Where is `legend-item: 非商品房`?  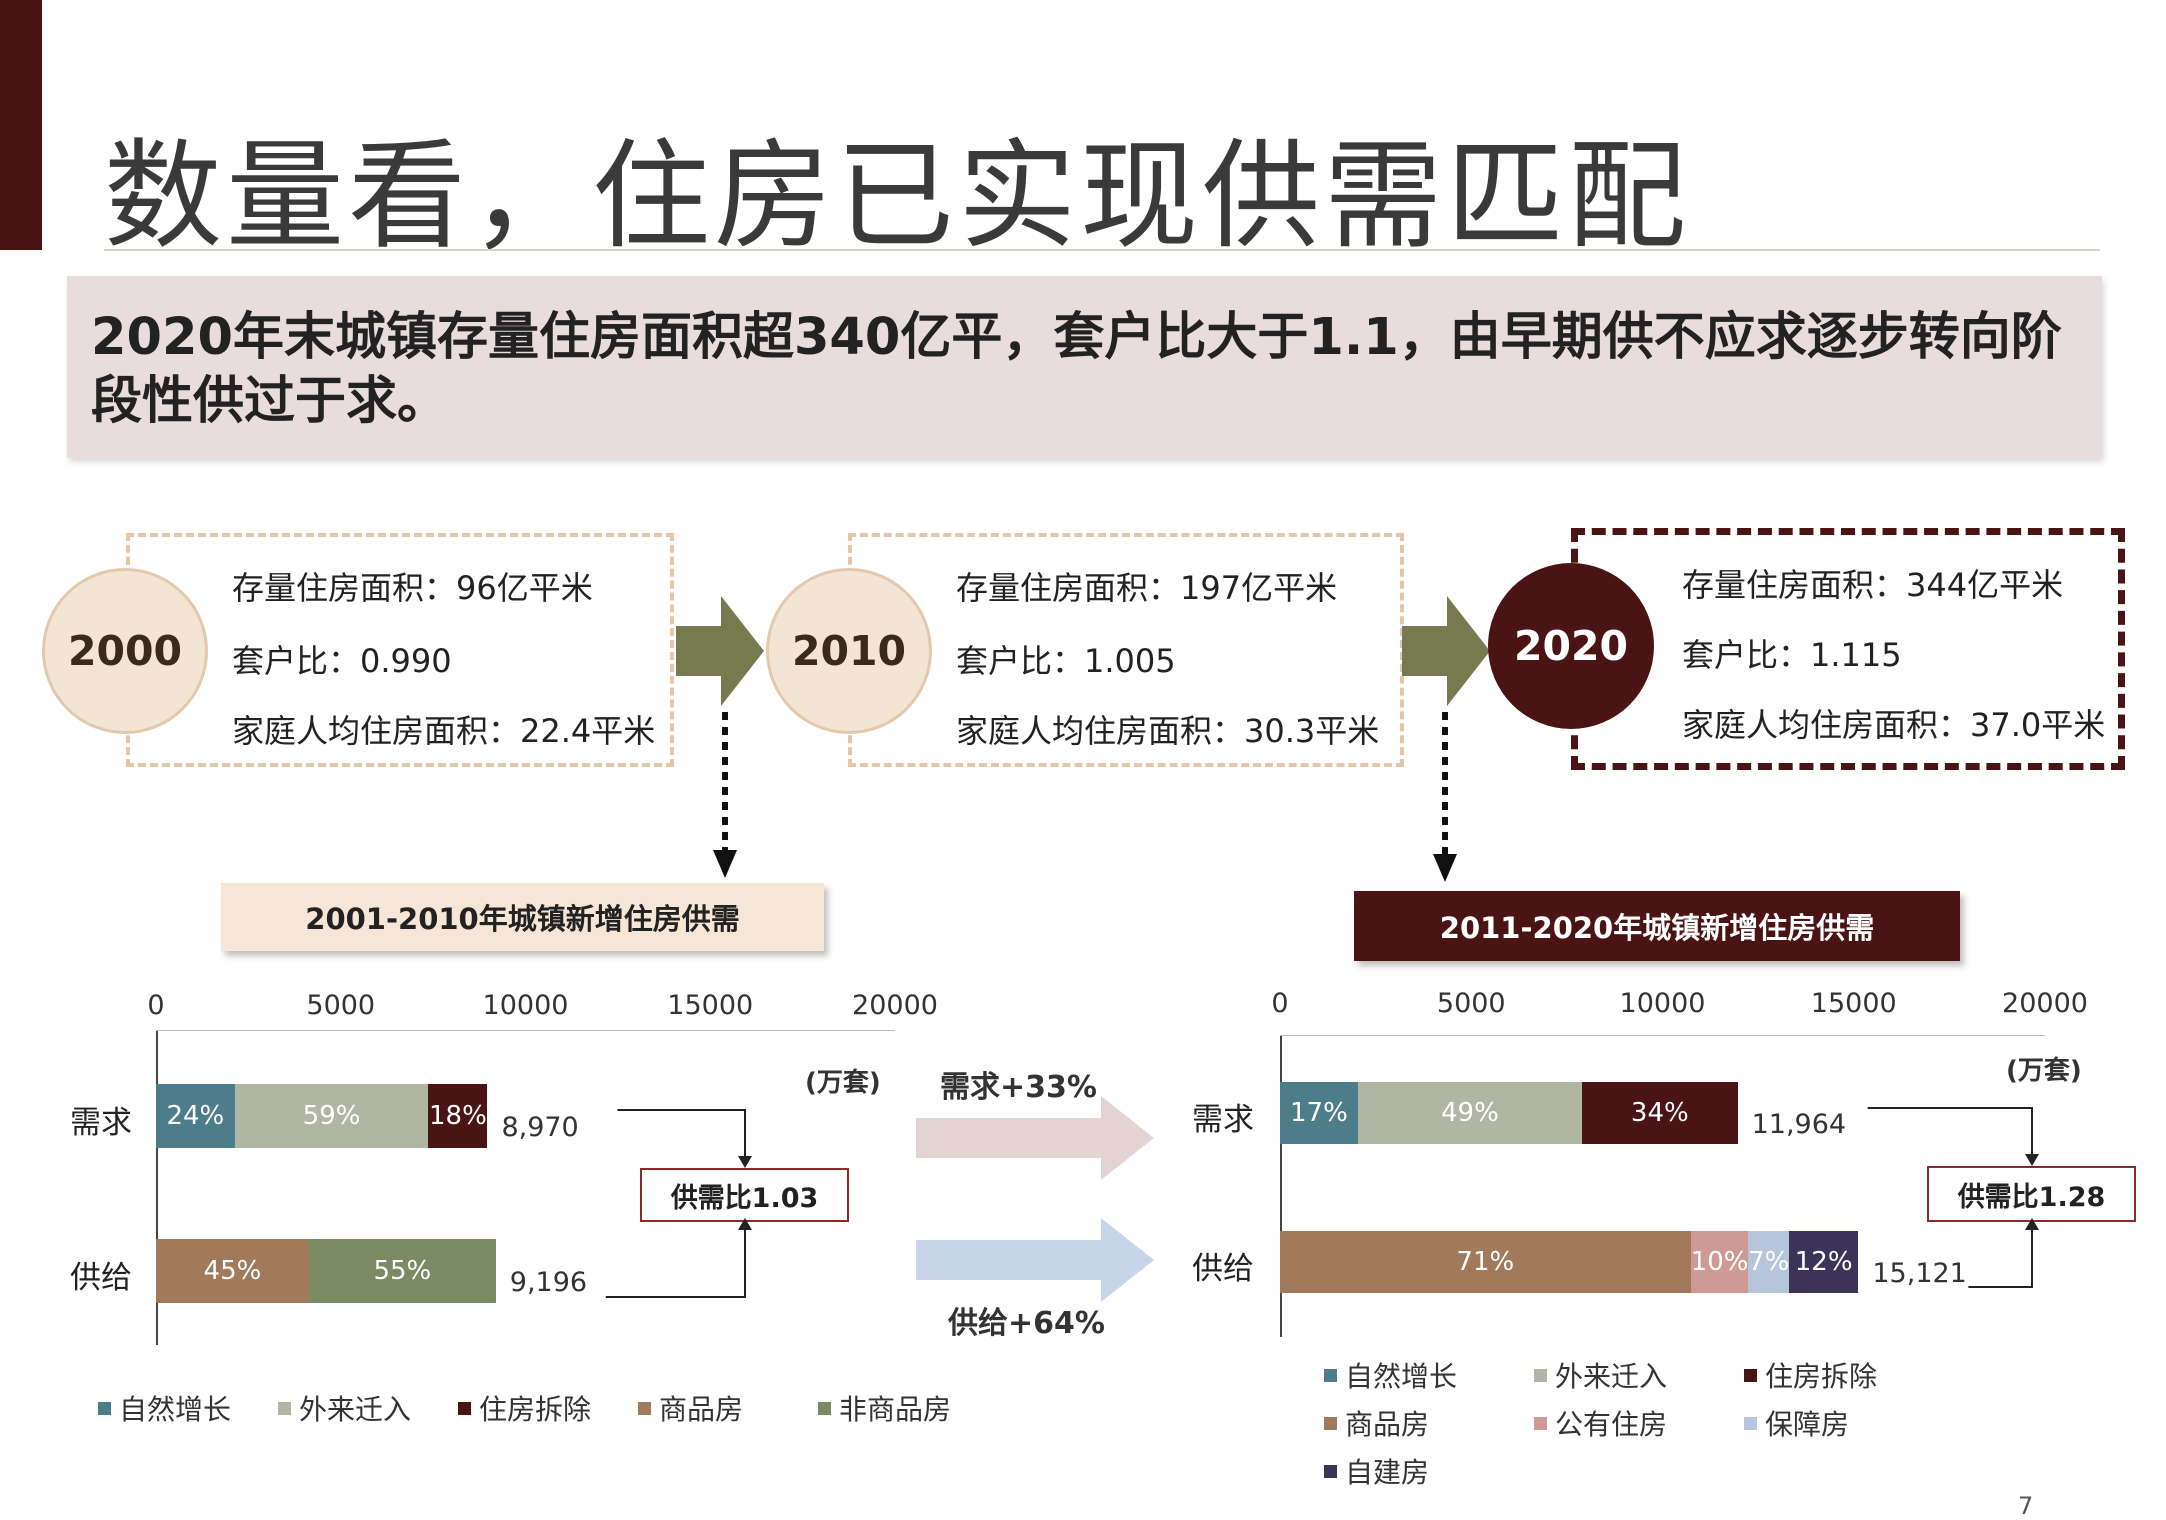 legend-item: 非商品房 is located at coordinates (908, 1408).